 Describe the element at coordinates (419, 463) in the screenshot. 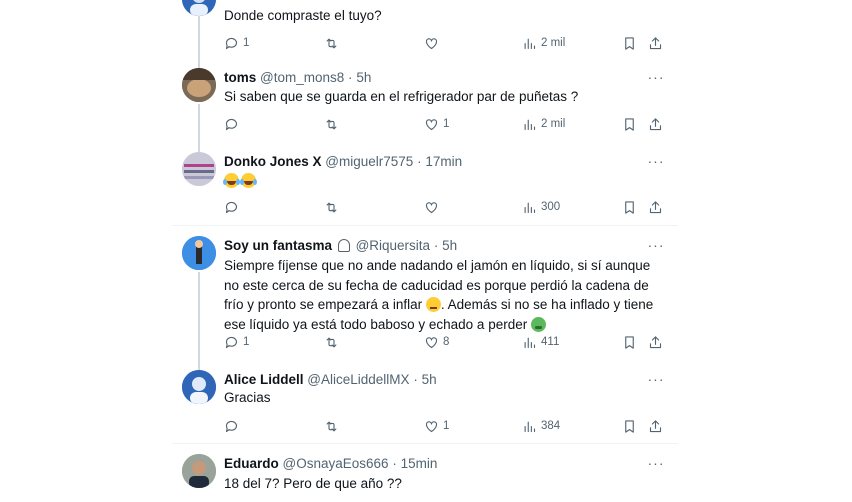

I see `timestamp: 15min` at that location.